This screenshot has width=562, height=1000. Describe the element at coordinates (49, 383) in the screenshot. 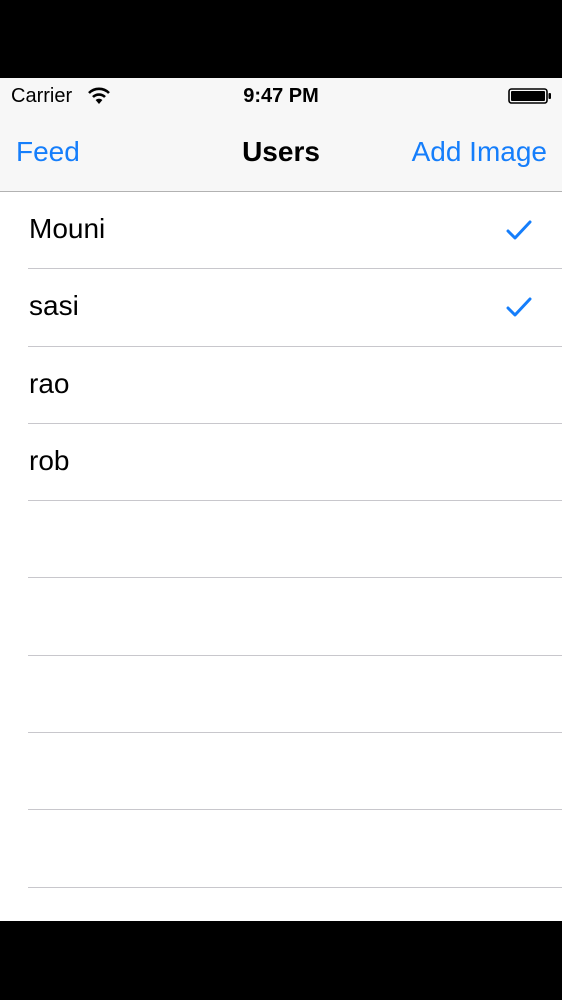

I see `user-name: rao` at that location.